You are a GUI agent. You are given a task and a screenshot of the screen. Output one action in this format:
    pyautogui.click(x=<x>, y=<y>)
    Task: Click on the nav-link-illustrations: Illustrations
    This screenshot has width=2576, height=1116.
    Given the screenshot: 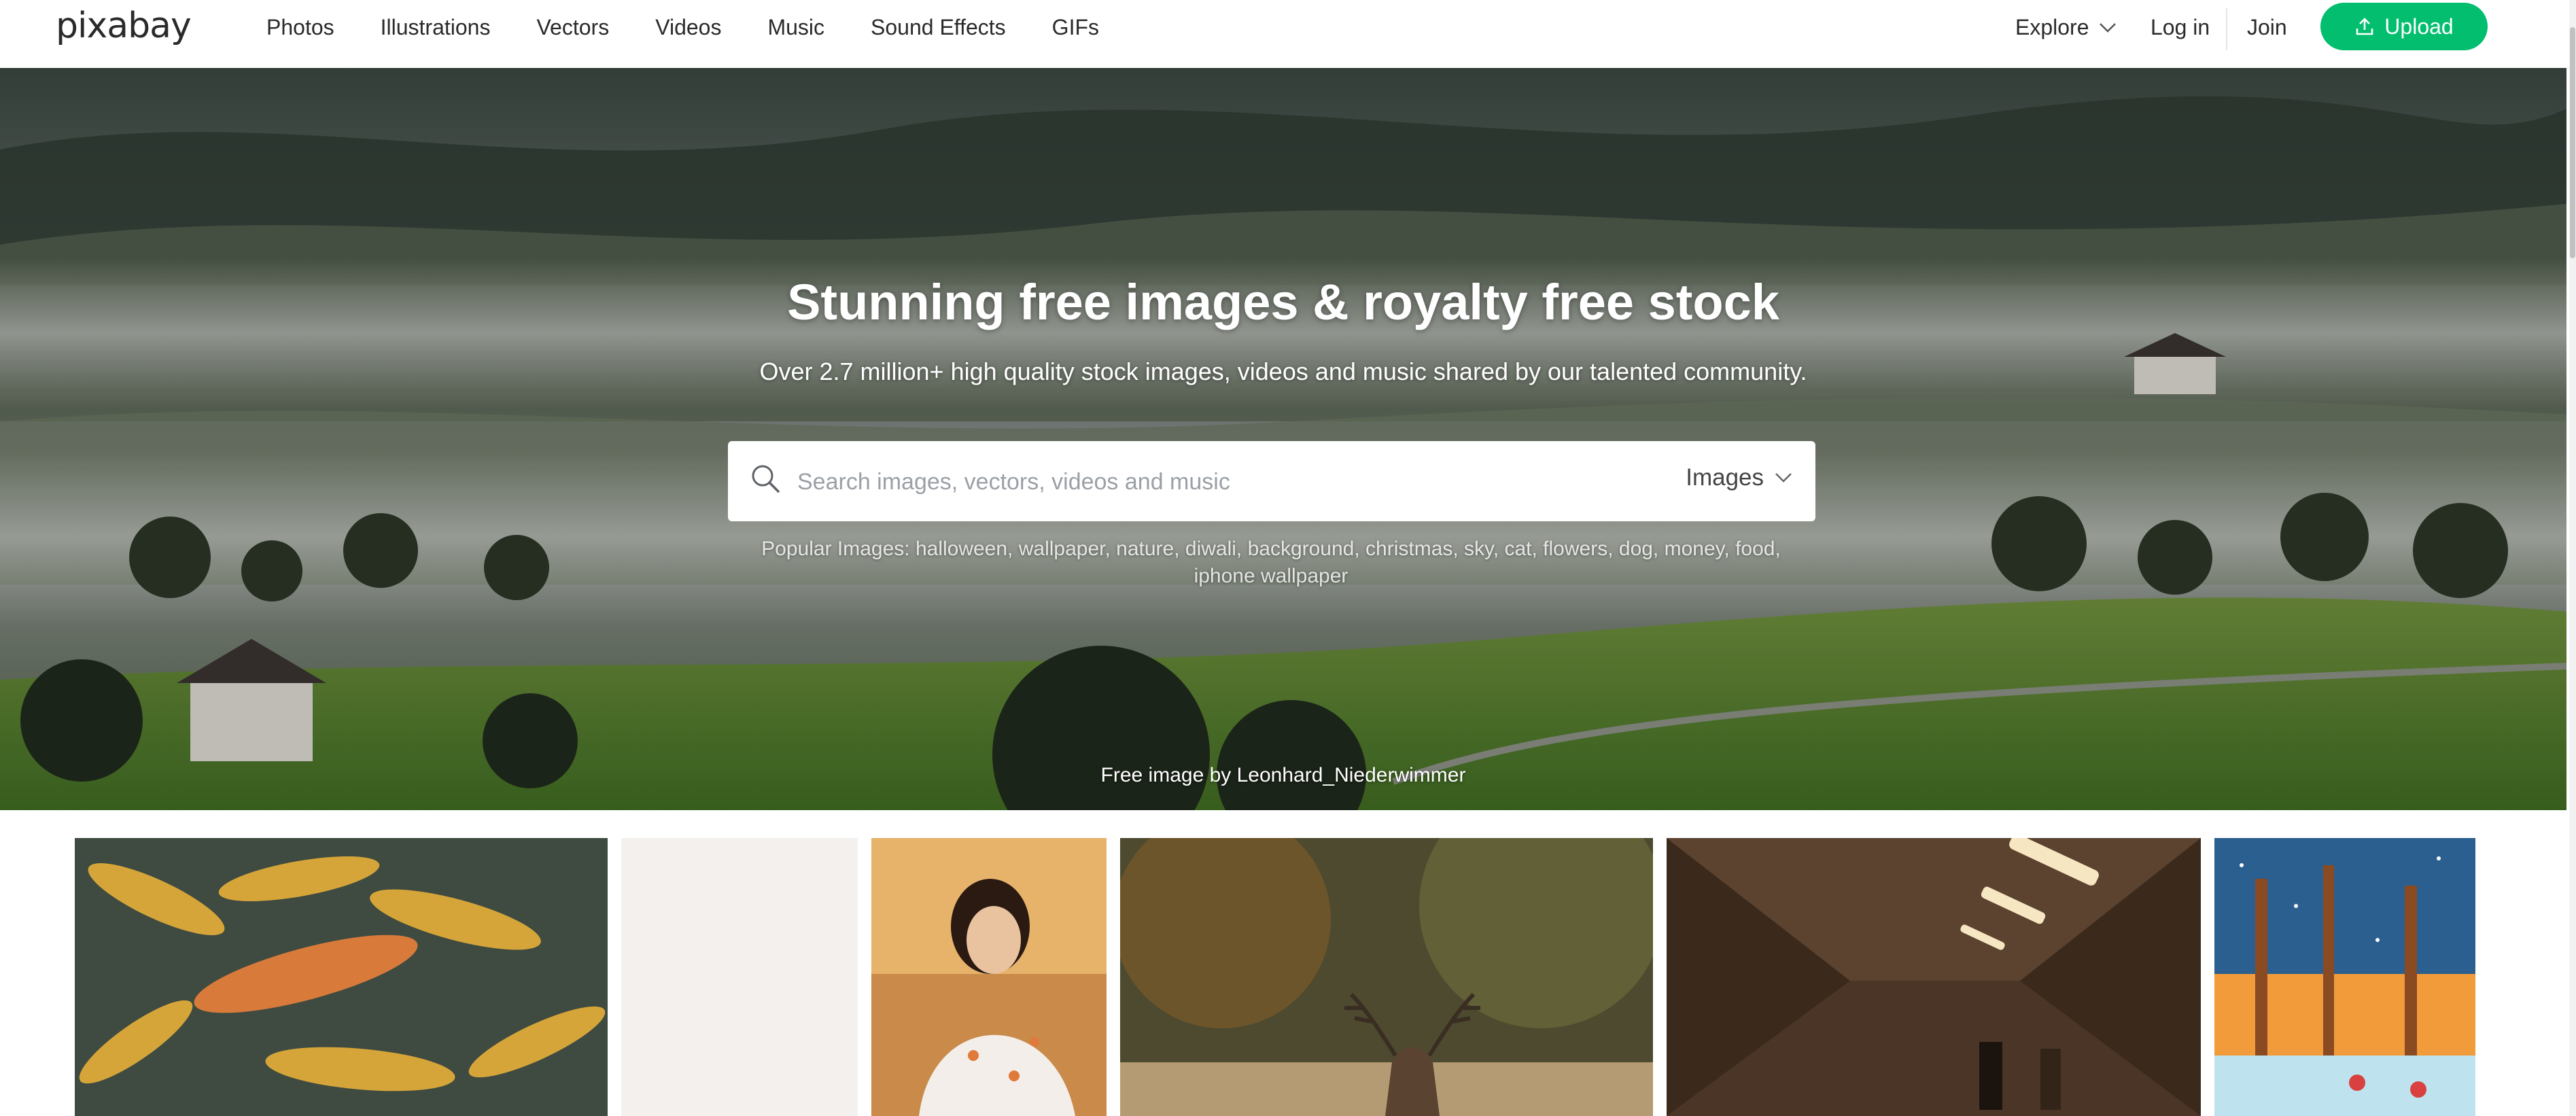 What is the action you would take?
    pyautogui.click(x=436, y=28)
    